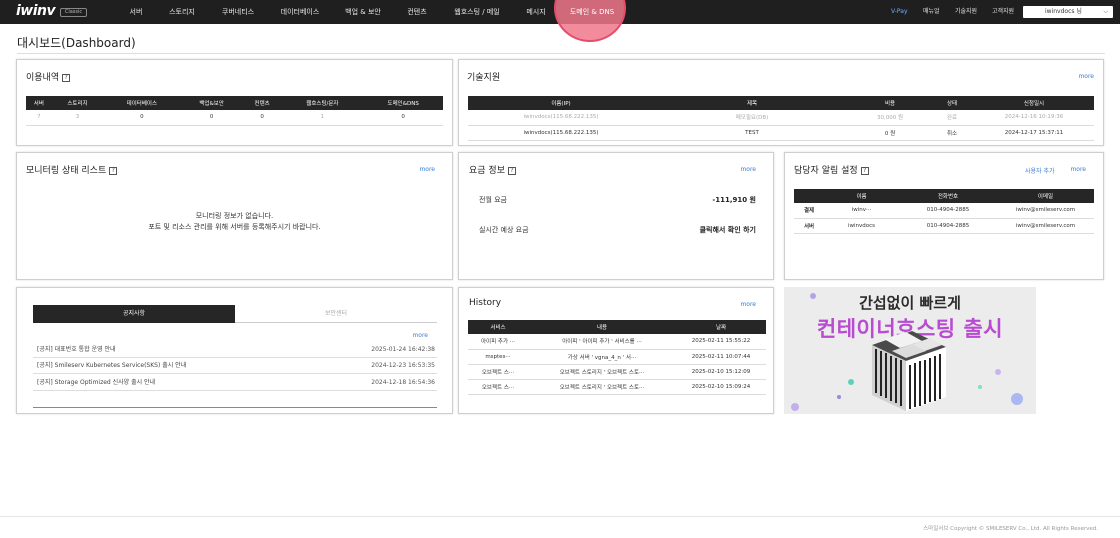 The width and height of the screenshot is (1120, 538). I want to click on history-cell: 아이피 추가 ···, so click(498, 342).